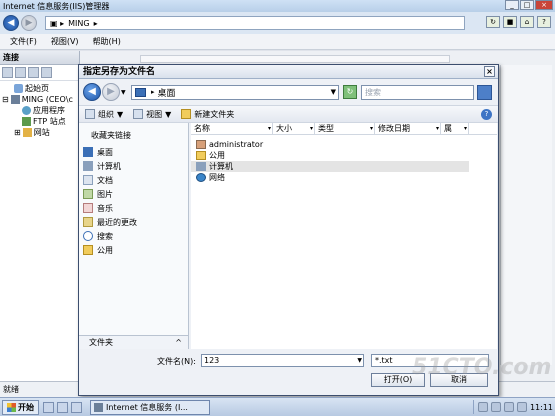 This screenshot has width=555, height=416. I want to click on network-icon, so click(508, 407).